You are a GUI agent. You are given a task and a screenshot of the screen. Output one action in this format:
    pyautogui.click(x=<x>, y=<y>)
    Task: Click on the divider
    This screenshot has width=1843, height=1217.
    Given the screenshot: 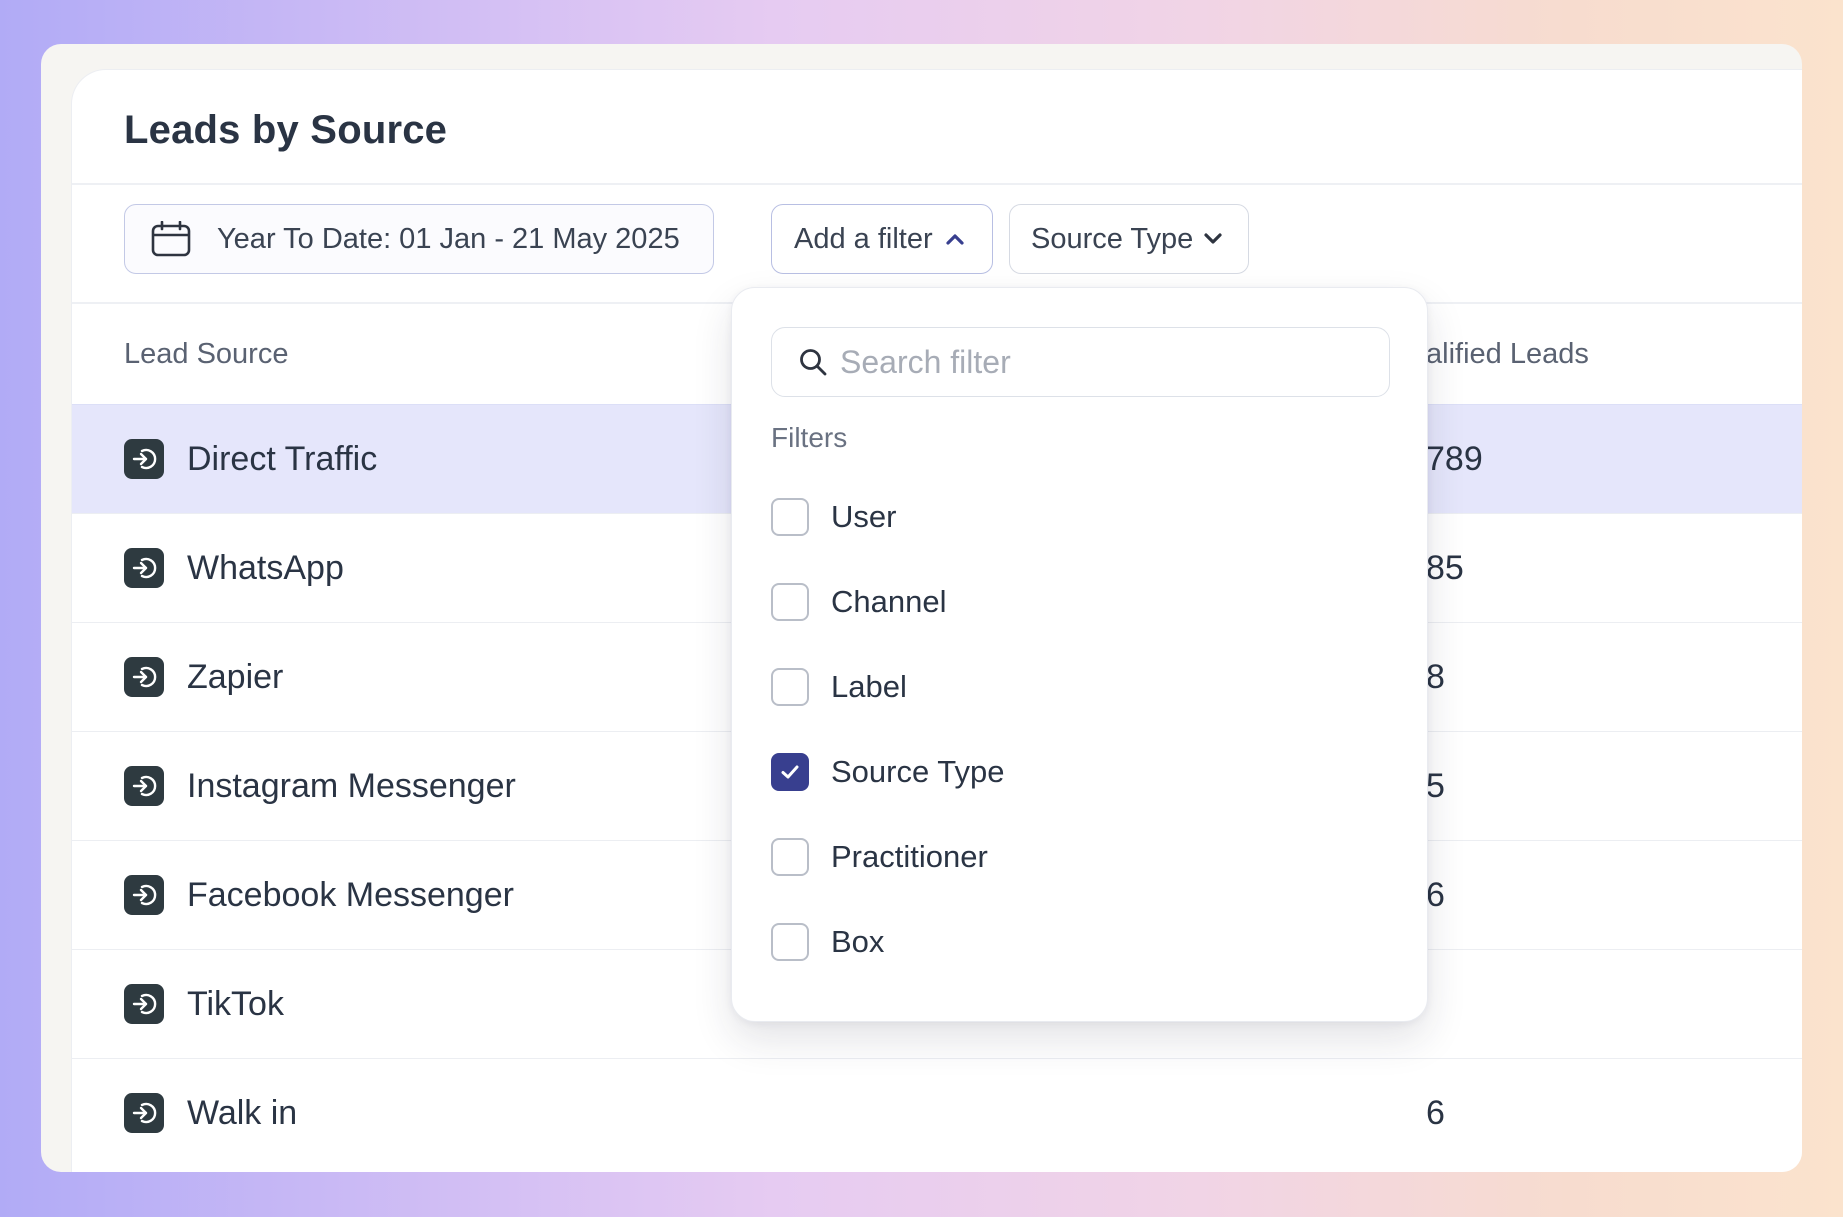 What is the action you would take?
    pyautogui.click(x=937, y=184)
    